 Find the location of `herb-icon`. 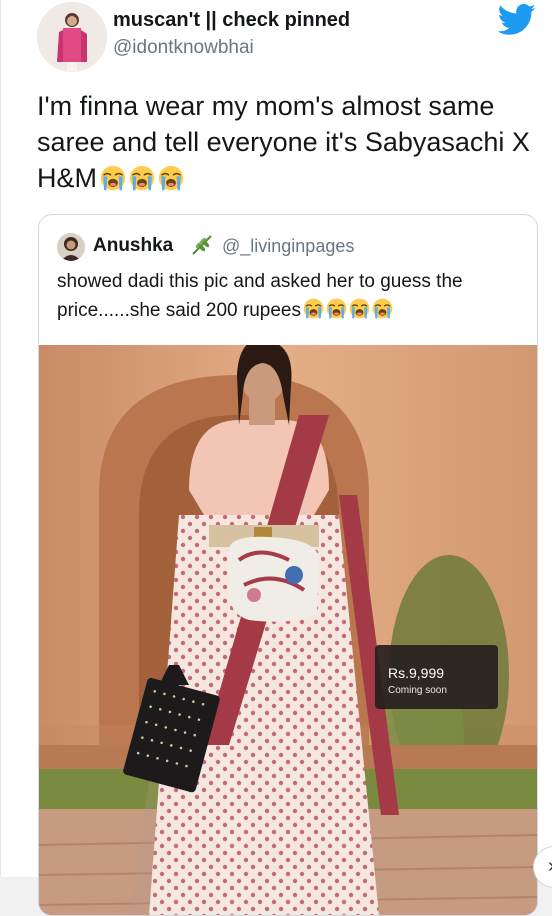

herb-icon is located at coordinates (202, 245).